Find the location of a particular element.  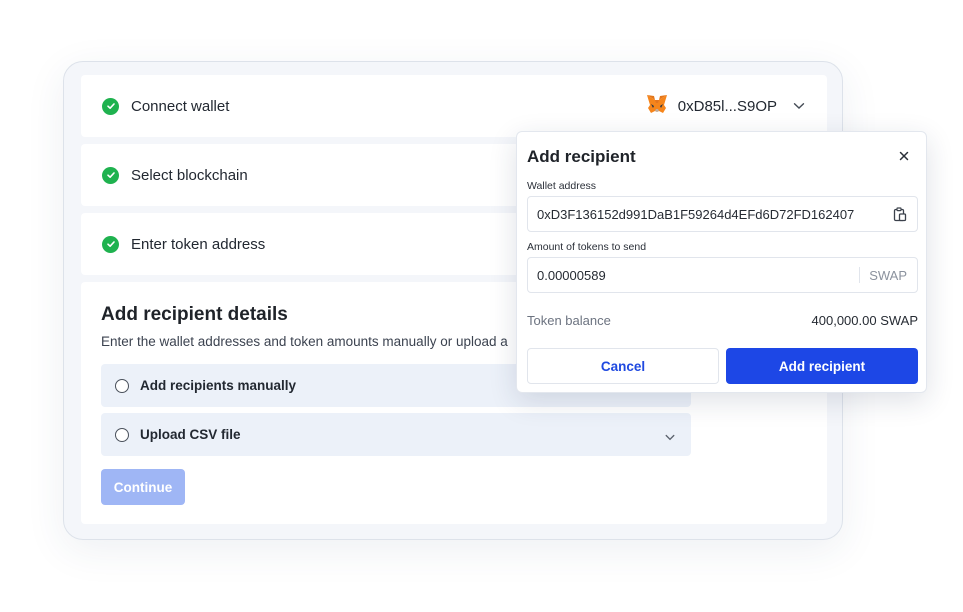

cancel-button: Cancel is located at coordinates (623, 366).